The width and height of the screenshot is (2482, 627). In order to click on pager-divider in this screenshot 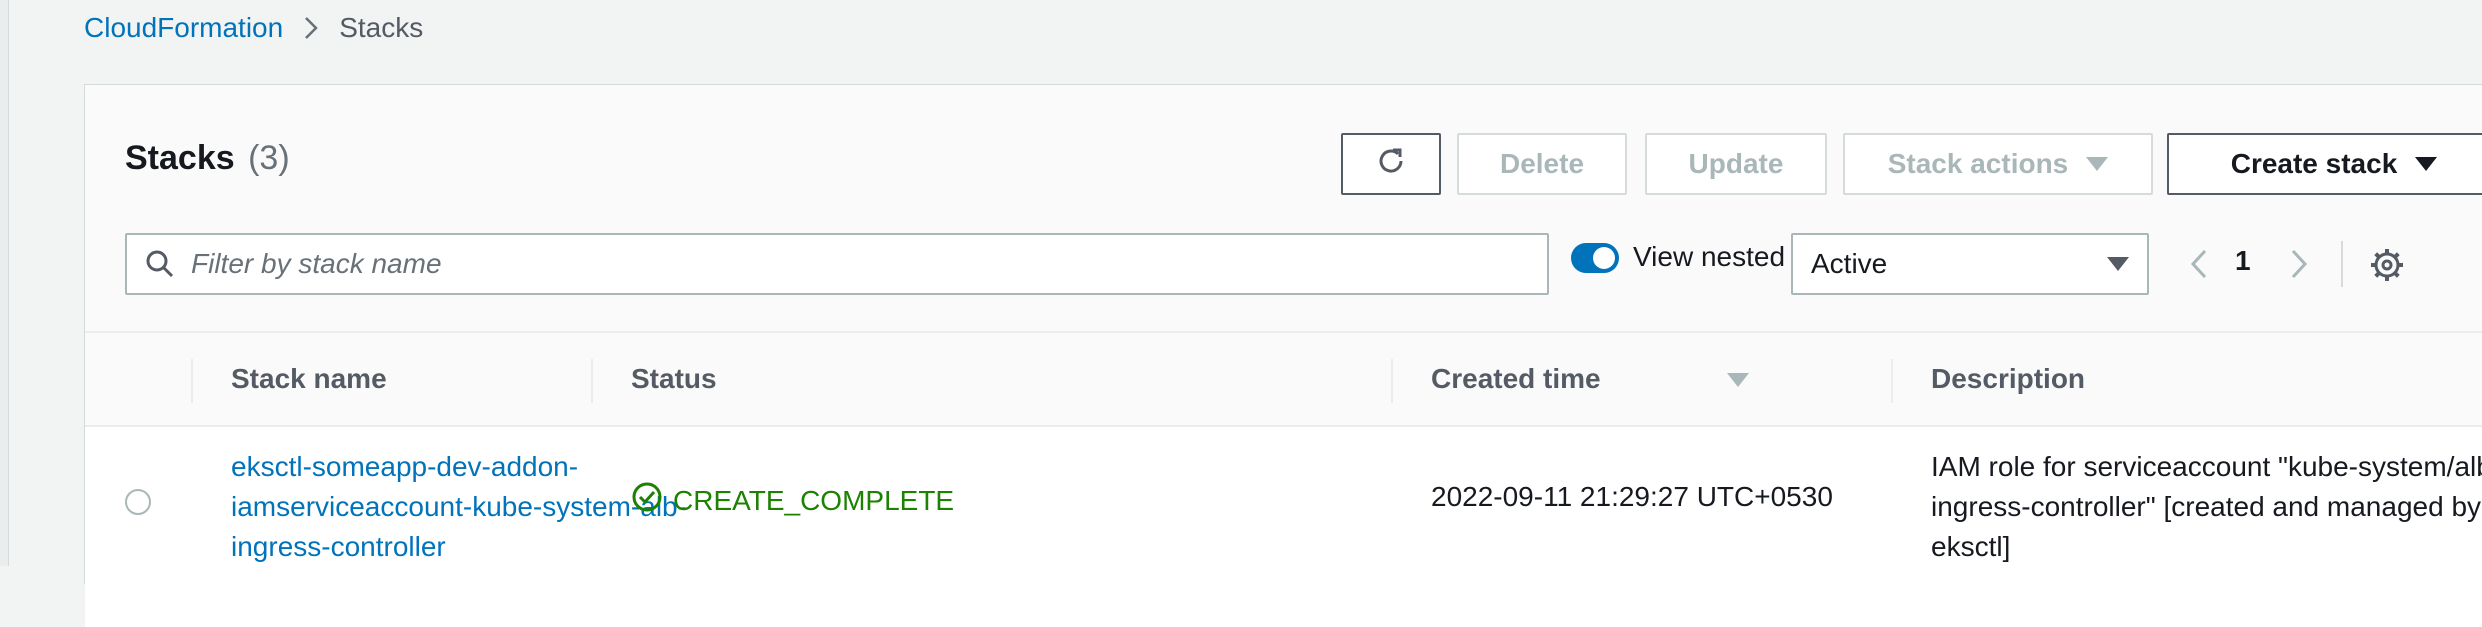, I will do `click(2342, 264)`.